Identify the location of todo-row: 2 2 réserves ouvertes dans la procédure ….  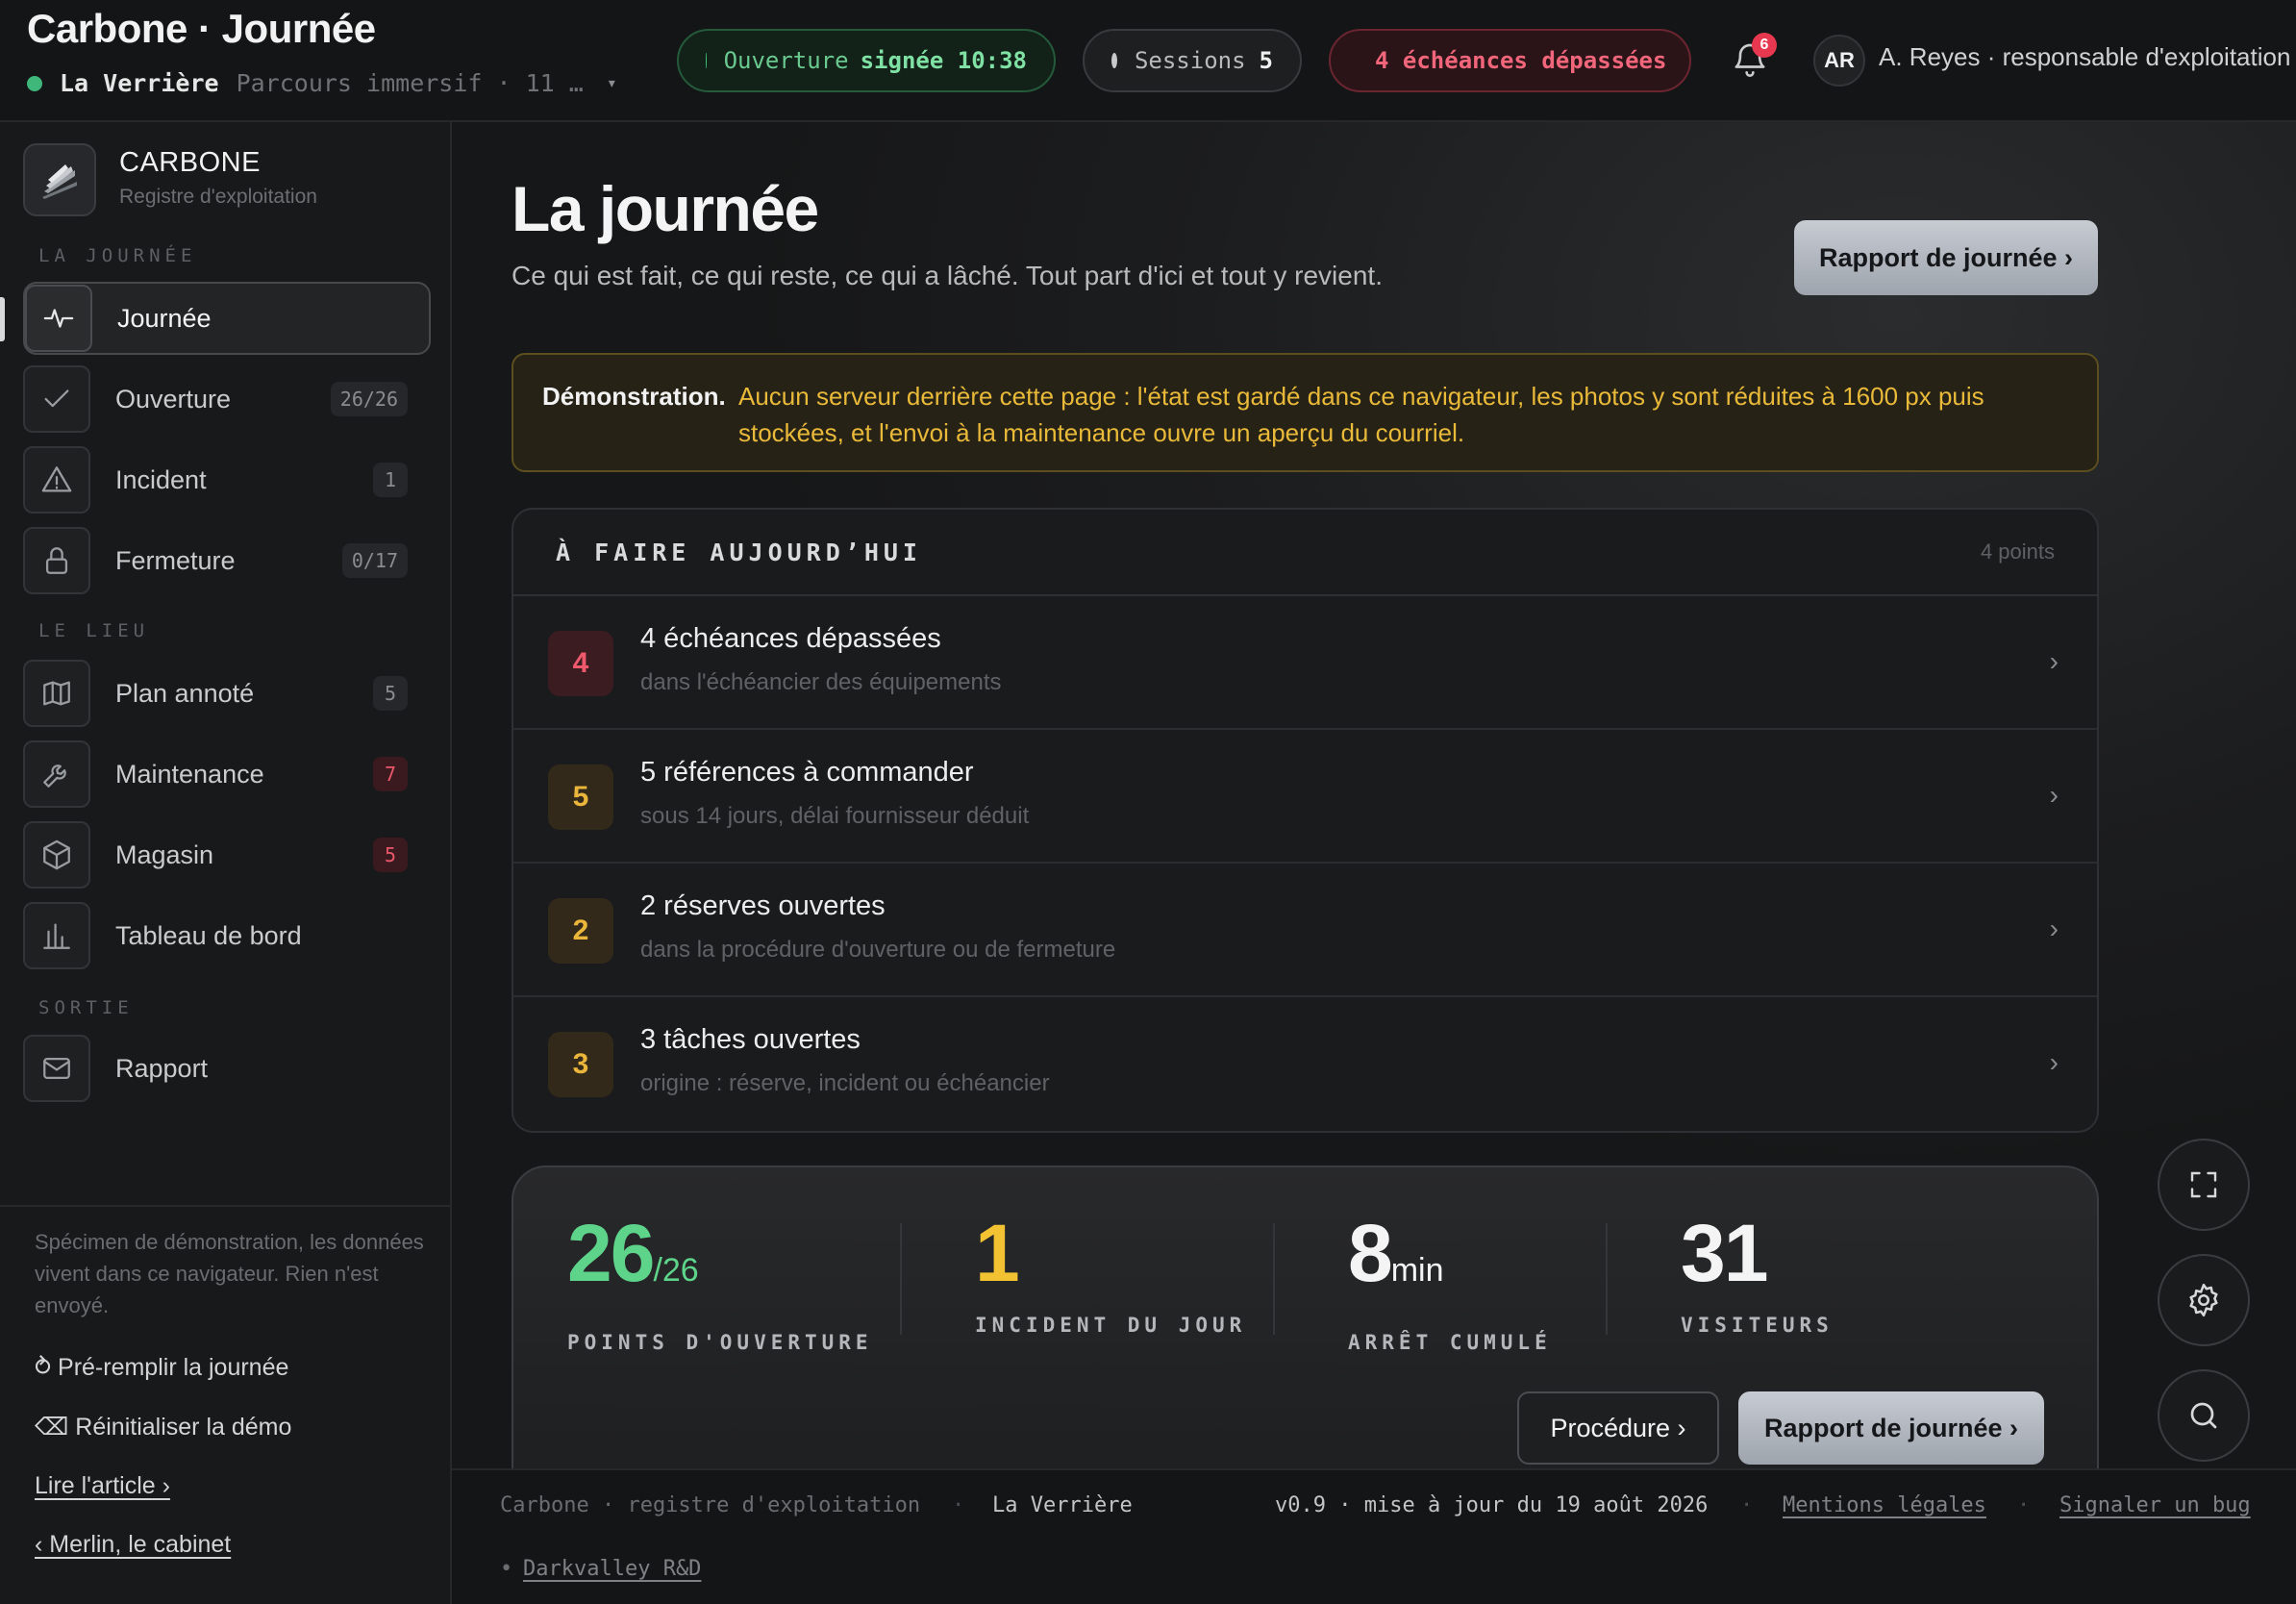
(1305, 930).